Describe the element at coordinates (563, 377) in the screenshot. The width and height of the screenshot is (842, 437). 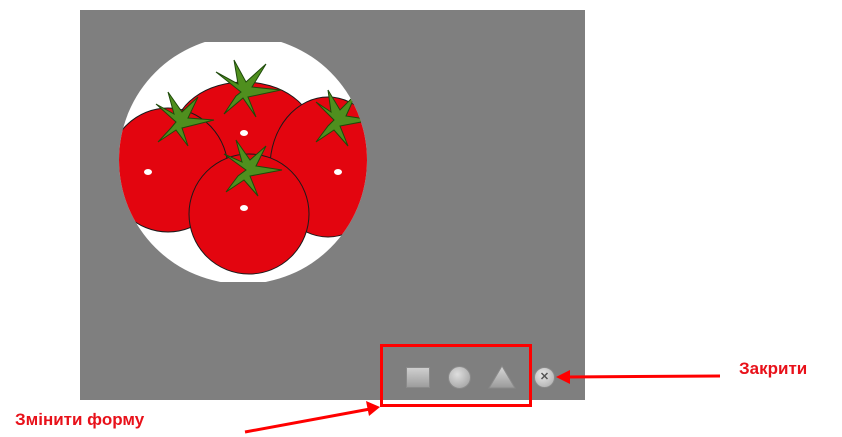
I see `close-arrow-head` at that location.